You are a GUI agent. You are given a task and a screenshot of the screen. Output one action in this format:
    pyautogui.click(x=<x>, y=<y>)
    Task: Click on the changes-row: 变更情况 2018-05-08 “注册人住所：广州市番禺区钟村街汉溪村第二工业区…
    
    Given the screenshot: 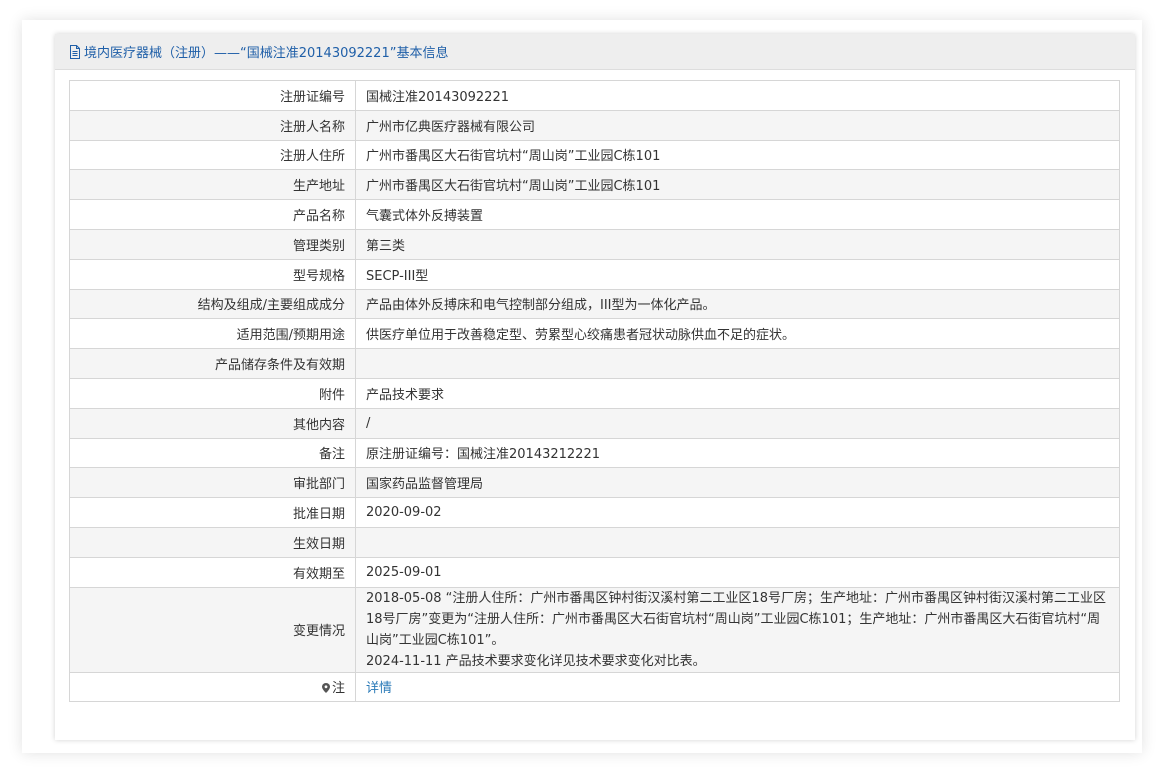 What is the action you would take?
    pyautogui.click(x=594, y=629)
    